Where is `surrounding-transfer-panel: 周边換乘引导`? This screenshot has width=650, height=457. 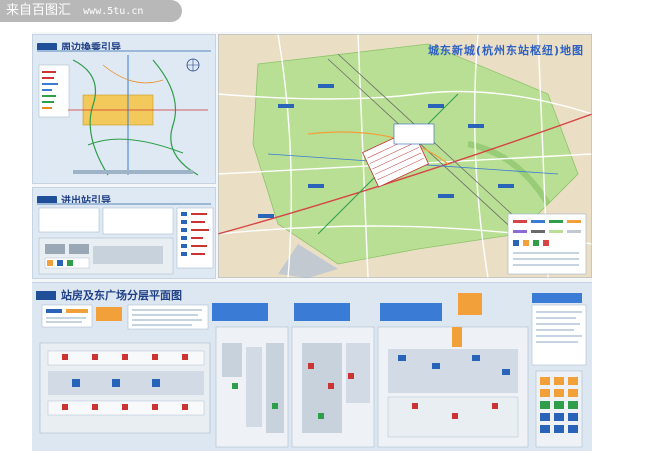
surrounding-transfer-panel: 周边換乘引导 is located at coordinates (124, 109).